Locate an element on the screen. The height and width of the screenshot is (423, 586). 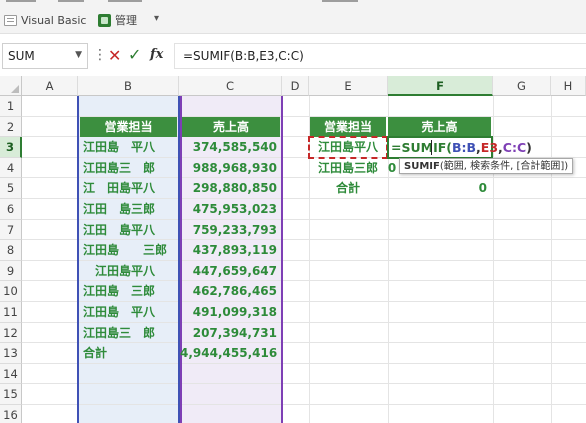
sales-cell: 374,585,540 is located at coordinates (230, 147).